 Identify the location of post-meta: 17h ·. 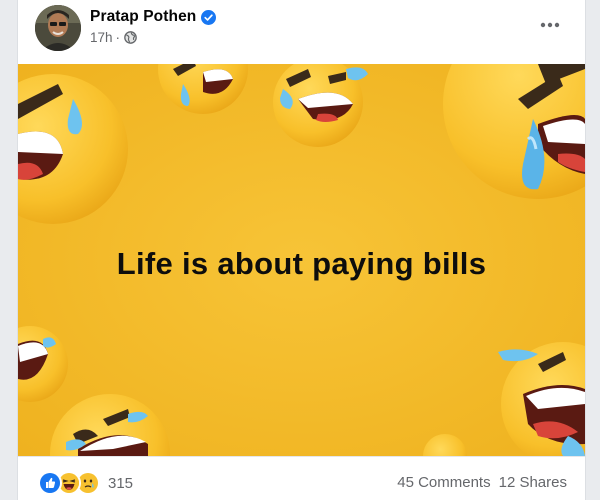
(113, 37).